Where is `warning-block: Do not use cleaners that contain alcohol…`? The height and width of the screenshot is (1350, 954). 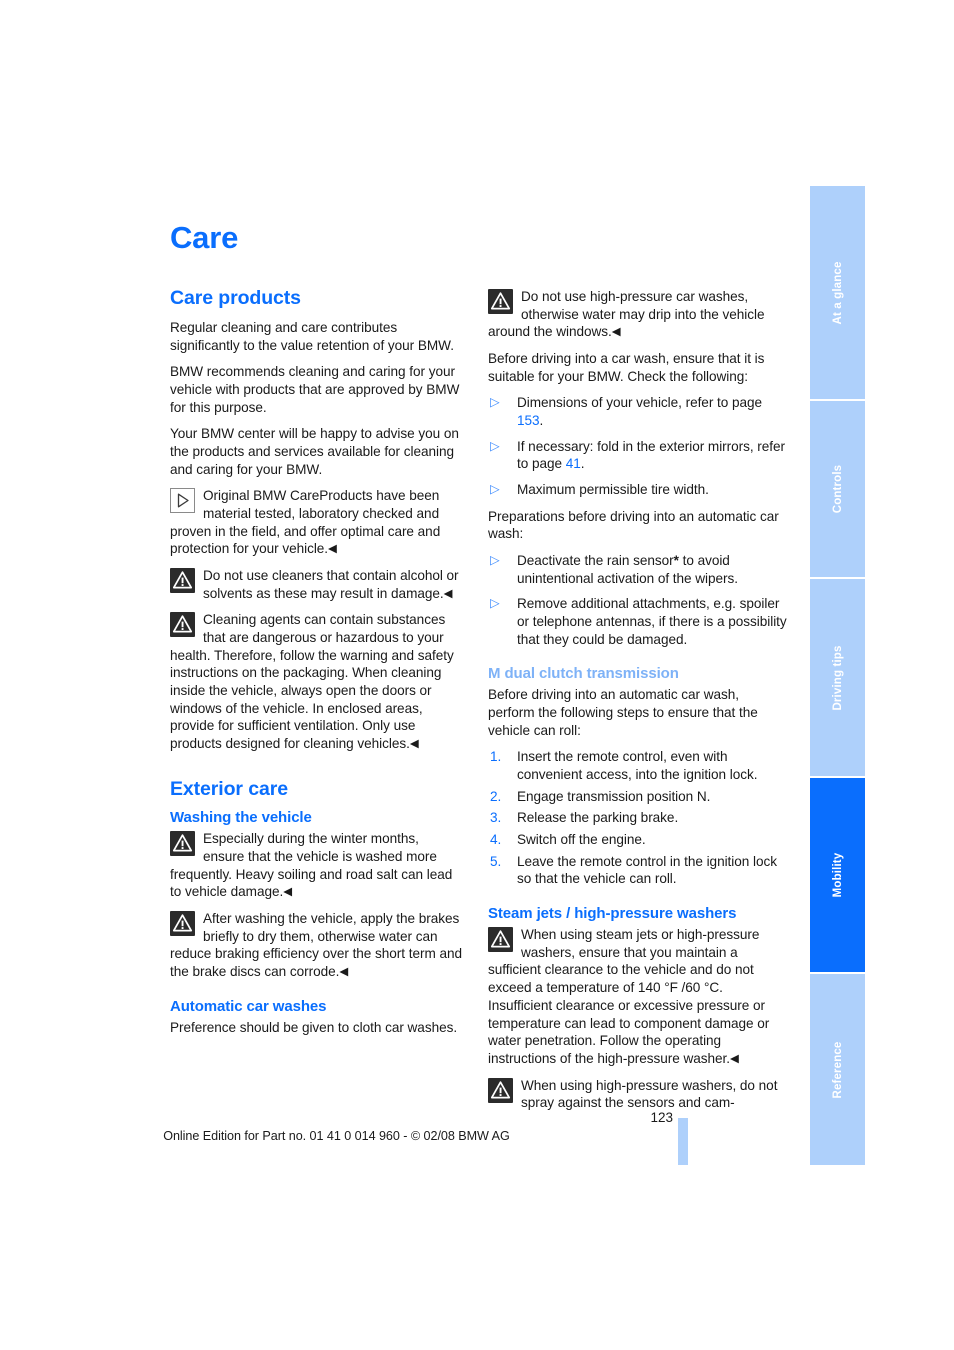
warning-block: Do not use cleaners that contain alcohol… is located at coordinates (316, 584).